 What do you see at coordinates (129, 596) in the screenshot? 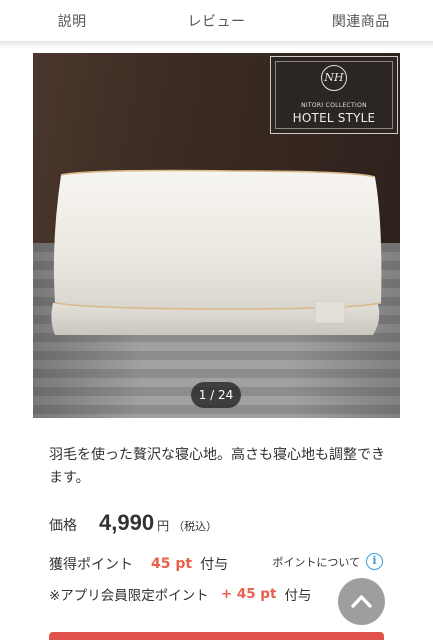
I see `app-points-label: ※アプリ会員限定ポイント` at bounding box center [129, 596].